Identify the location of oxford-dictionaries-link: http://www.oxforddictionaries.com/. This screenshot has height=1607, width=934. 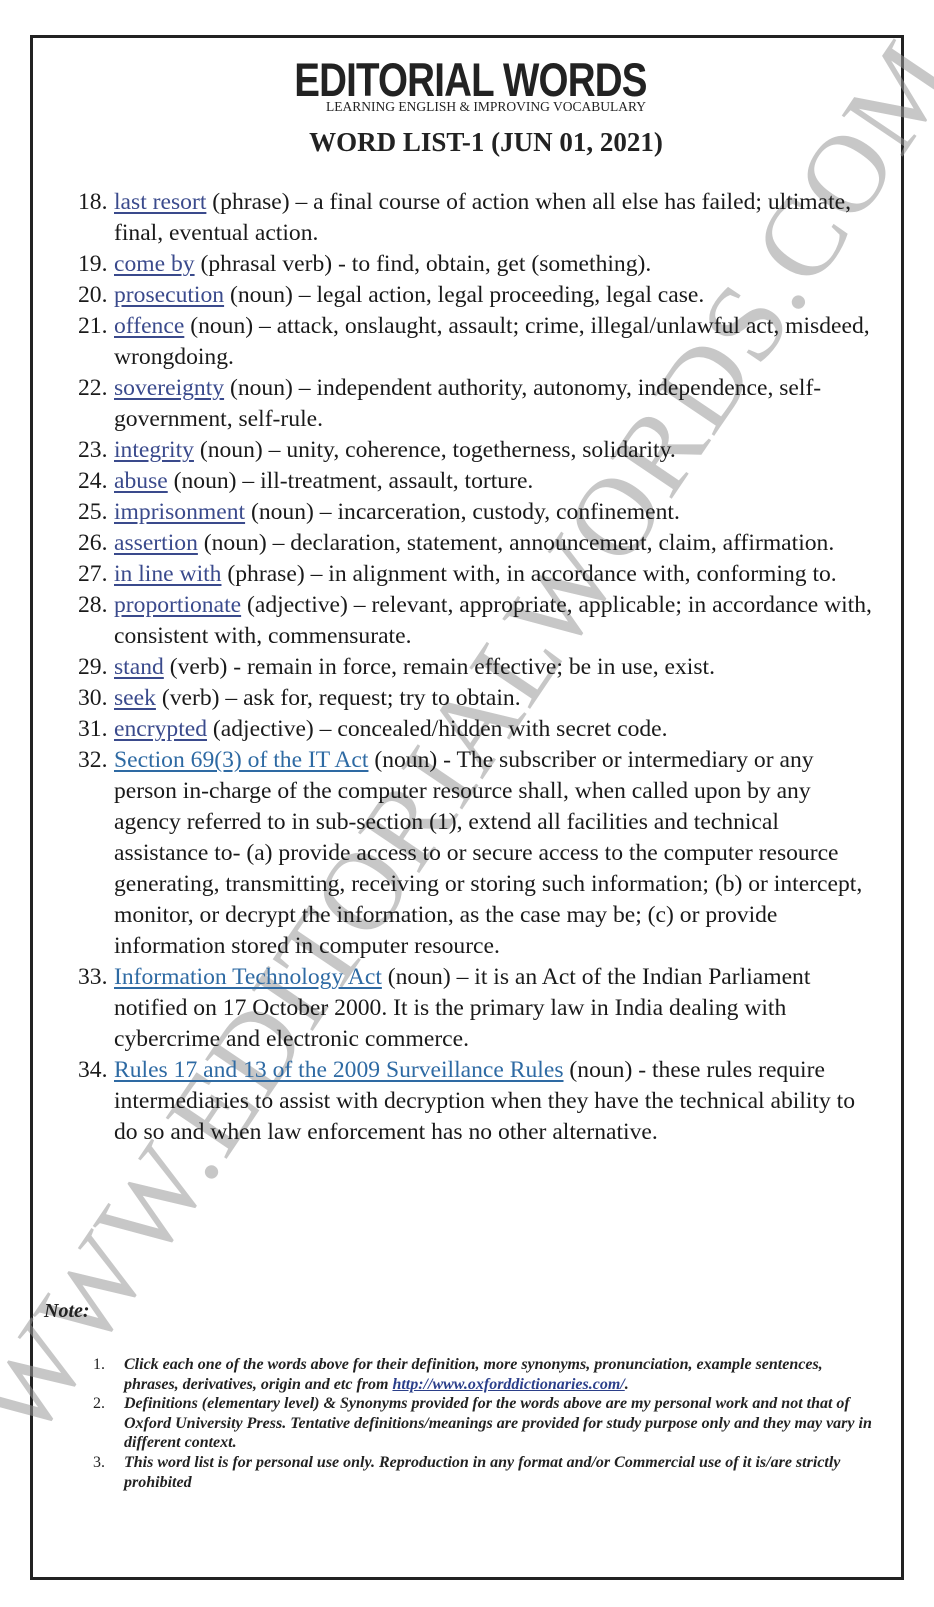
(508, 1384).